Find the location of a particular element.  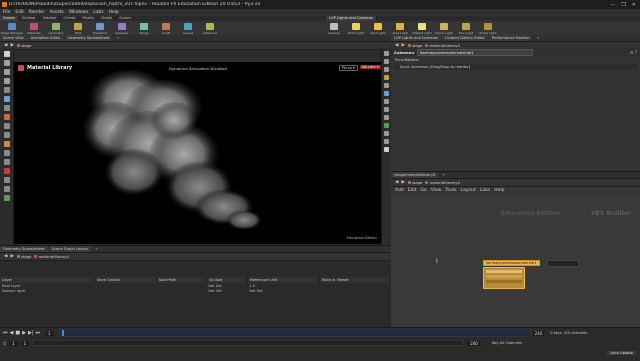

auto-update-menu: Auto Update is located at coordinates (621, 353).